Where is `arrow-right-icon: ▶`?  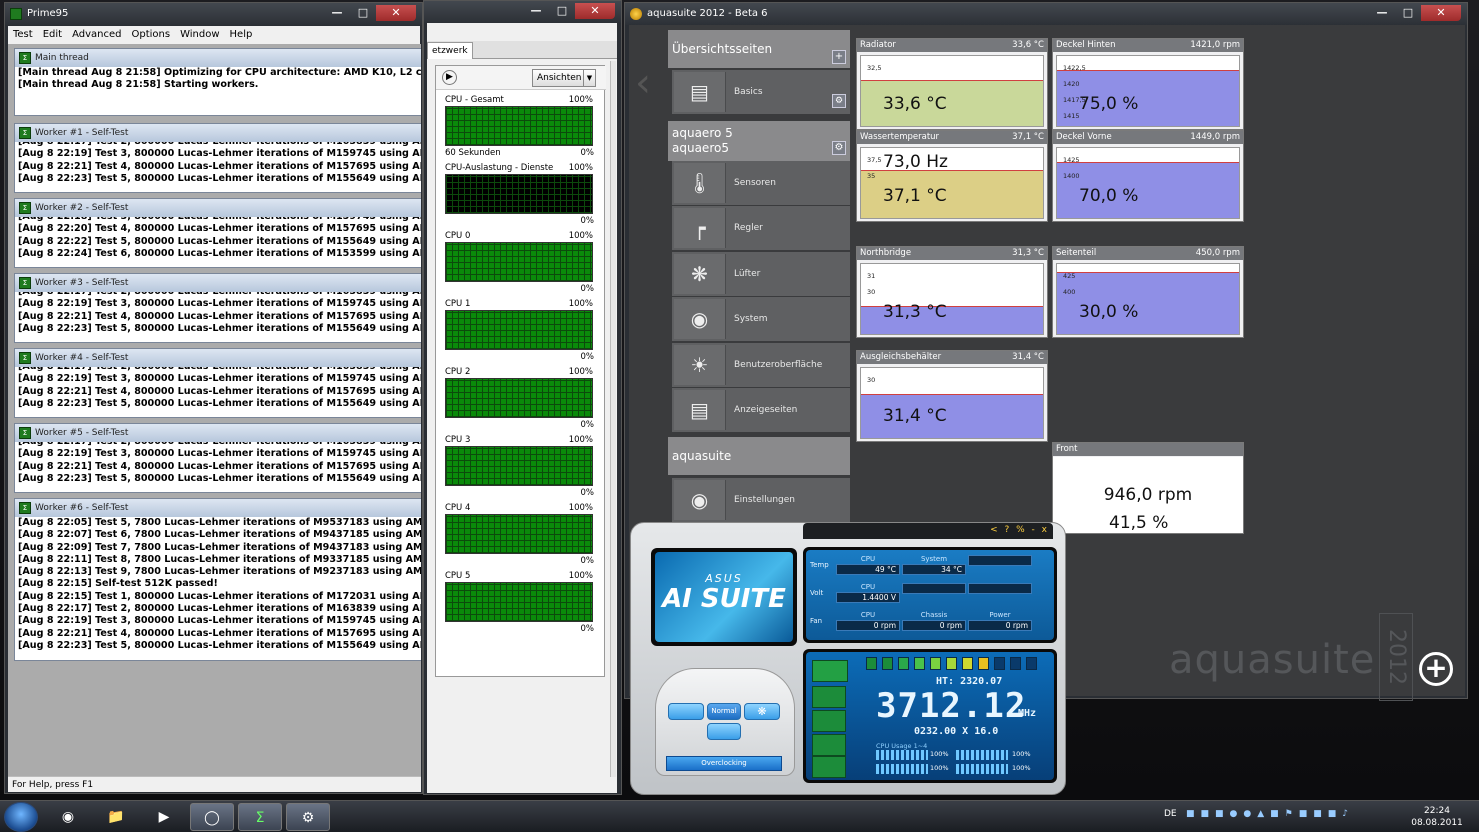
arrow-right-icon: ▶ is located at coordinates (449, 77).